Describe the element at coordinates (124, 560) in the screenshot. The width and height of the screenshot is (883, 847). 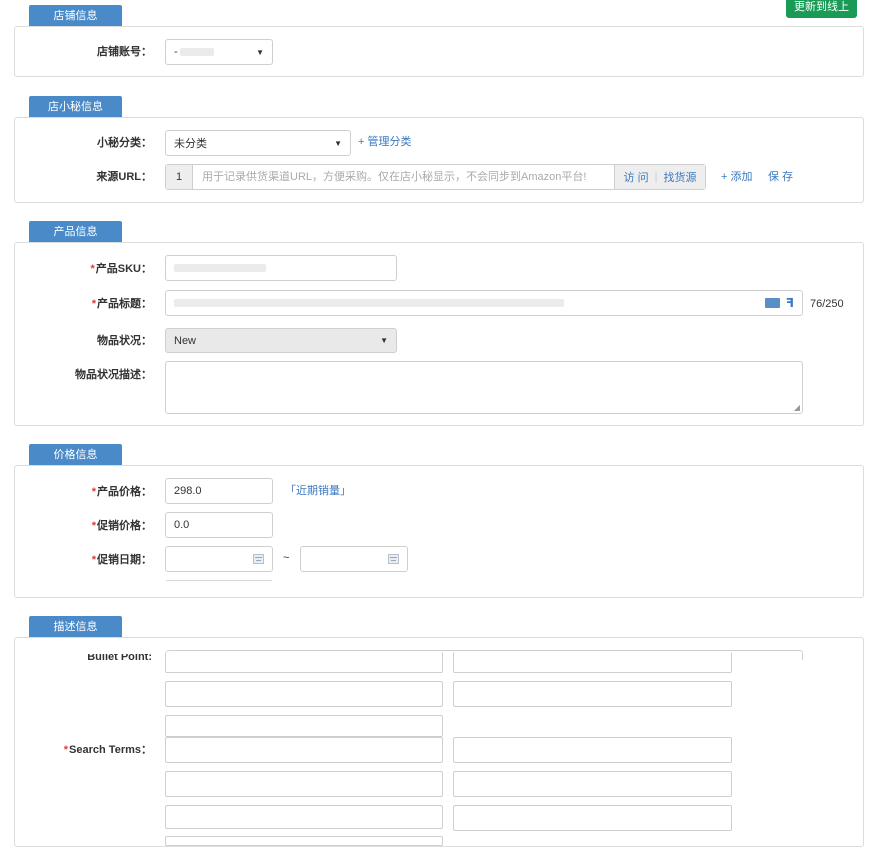
I see `promo-date-label-text: 促销日期：` at that location.